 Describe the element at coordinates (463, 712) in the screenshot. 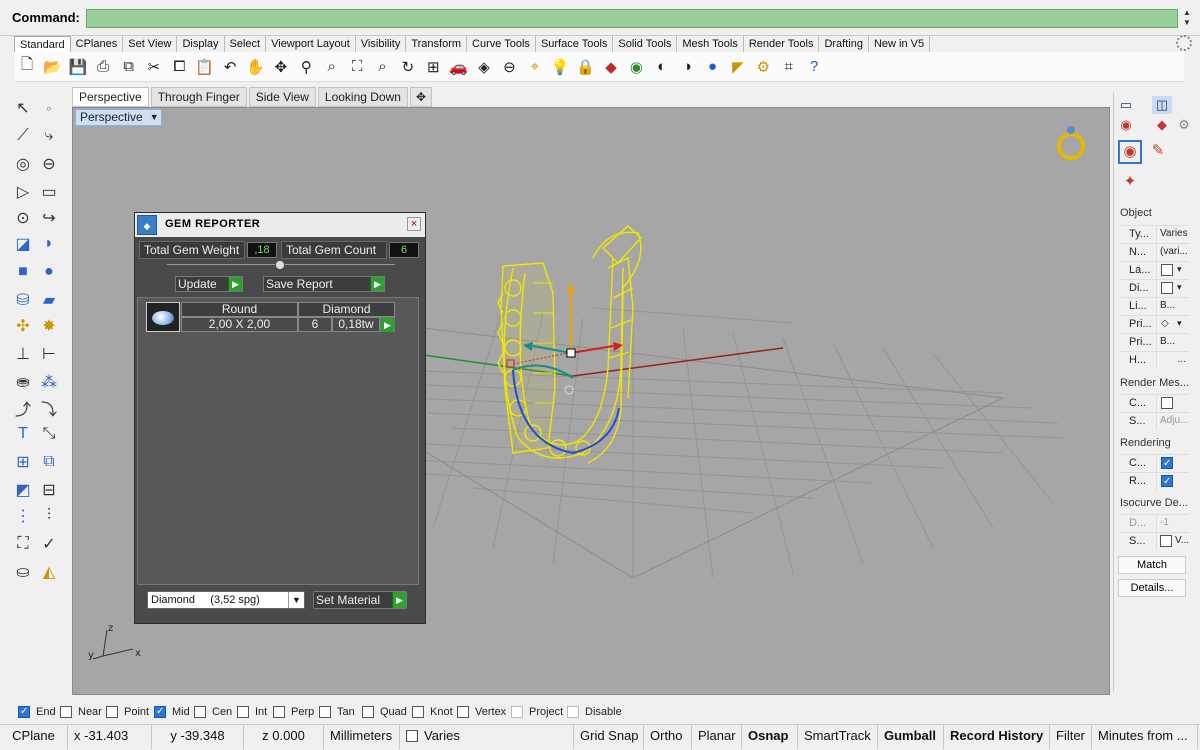

I see `osnap-vertex-checkbox` at that location.